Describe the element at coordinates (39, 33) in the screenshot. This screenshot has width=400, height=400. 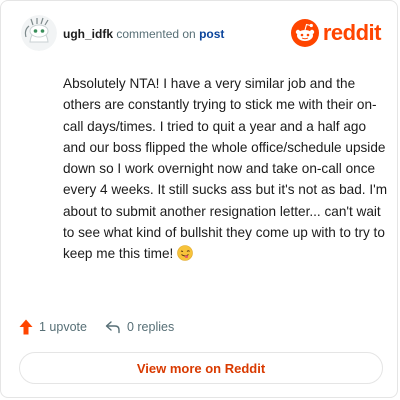
I see `user-avatar` at that location.